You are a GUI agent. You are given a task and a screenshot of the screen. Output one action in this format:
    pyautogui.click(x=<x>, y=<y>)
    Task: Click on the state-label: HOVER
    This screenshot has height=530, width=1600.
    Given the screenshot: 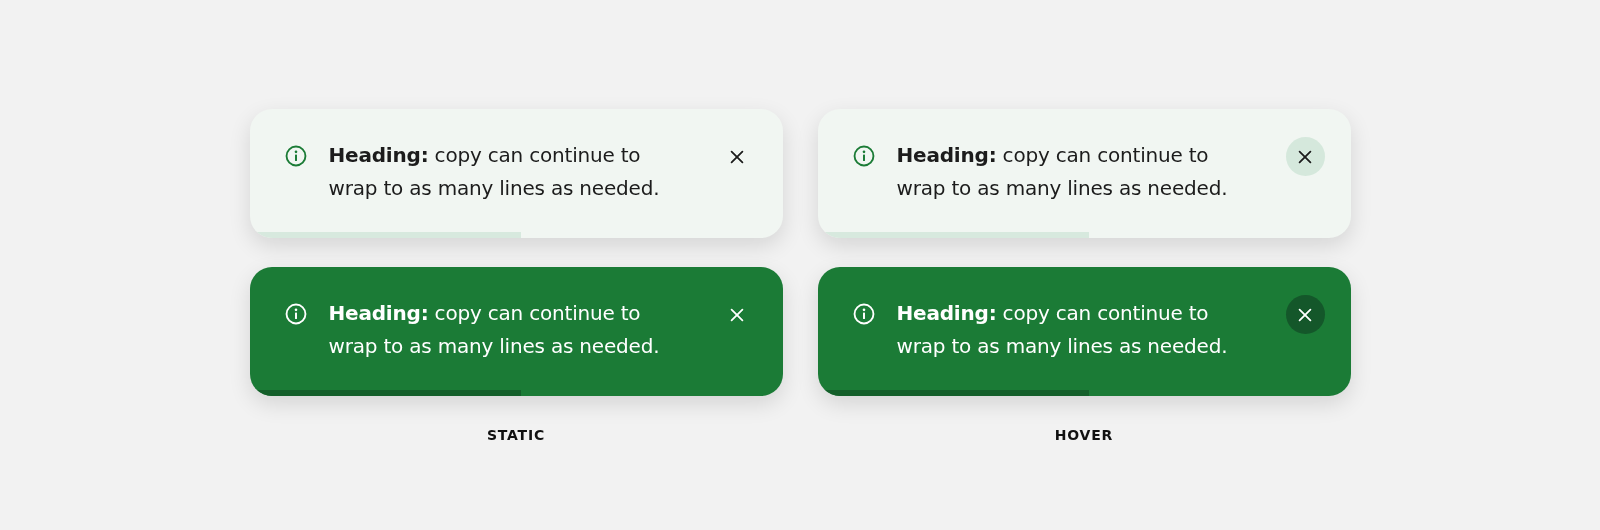 What is the action you would take?
    pyautogui.click(x=1084, y=435)
    